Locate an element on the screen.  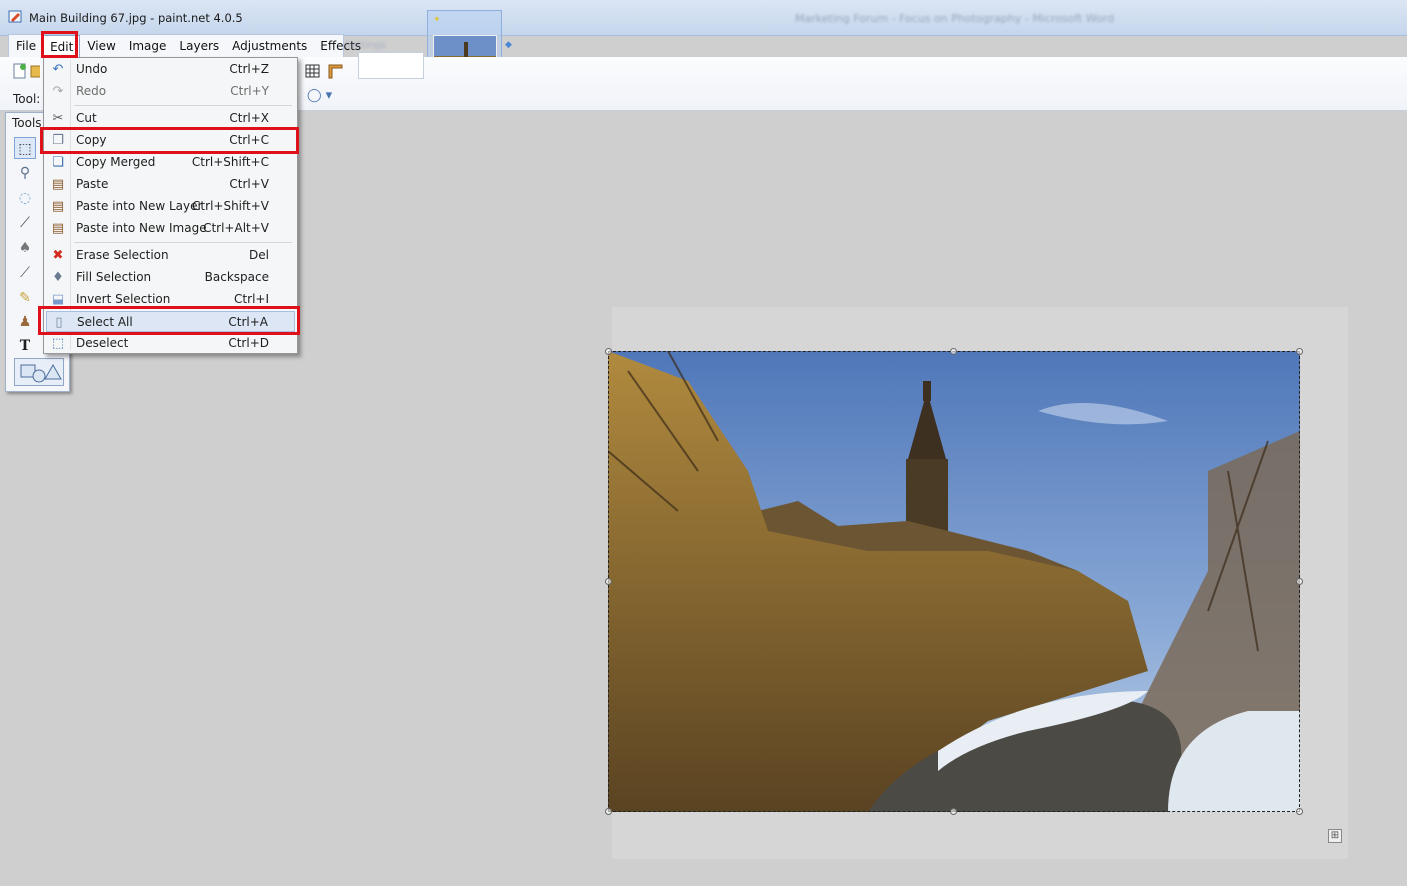
menu-item-copy-merged: ❏ Copy Merged Ctrl+Shift+C is located at coordinates (170, 162).